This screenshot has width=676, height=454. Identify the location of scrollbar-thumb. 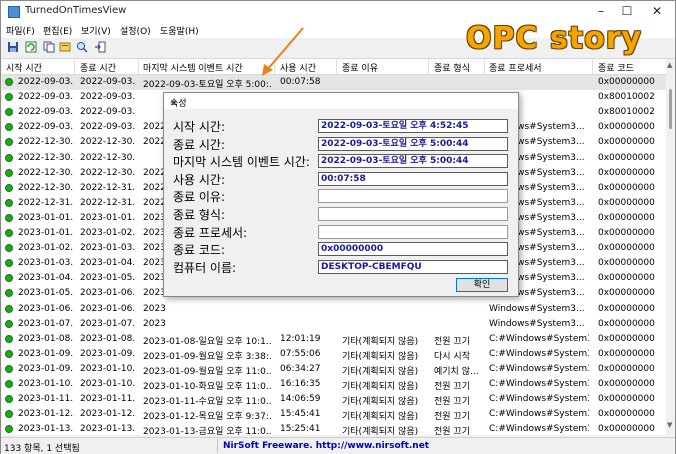
(670, 109).